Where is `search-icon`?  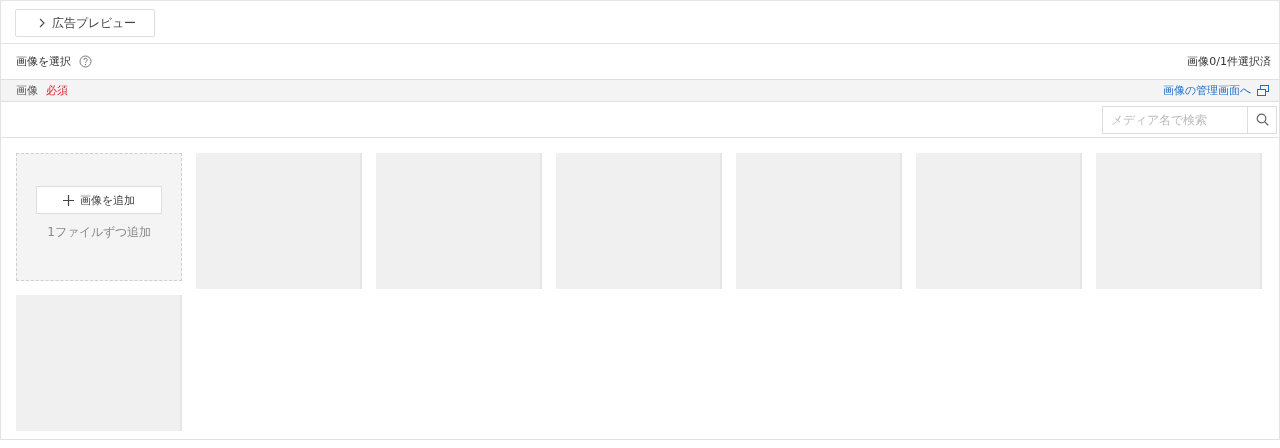
search-icon is located at coordinates (1262, 119).